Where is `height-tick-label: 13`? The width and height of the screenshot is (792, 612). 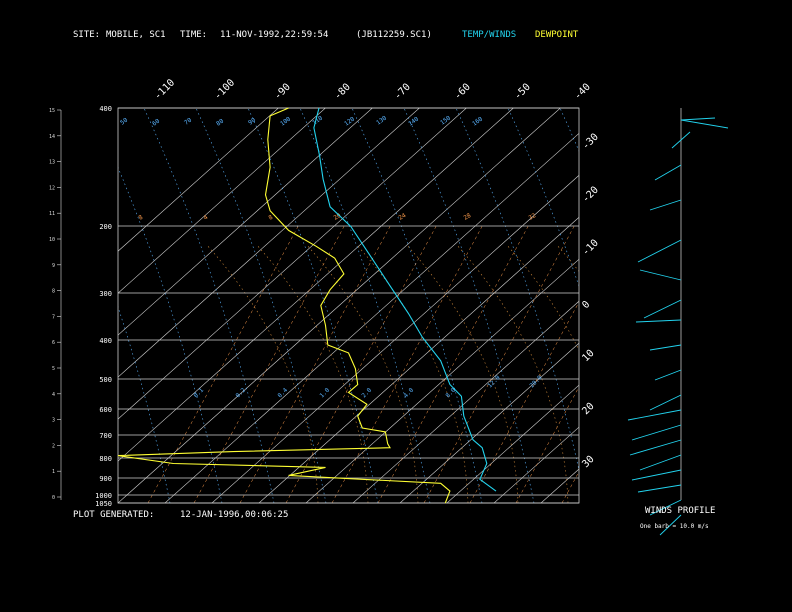 height-tick-label: 13 is located at coordinates (52, 163).